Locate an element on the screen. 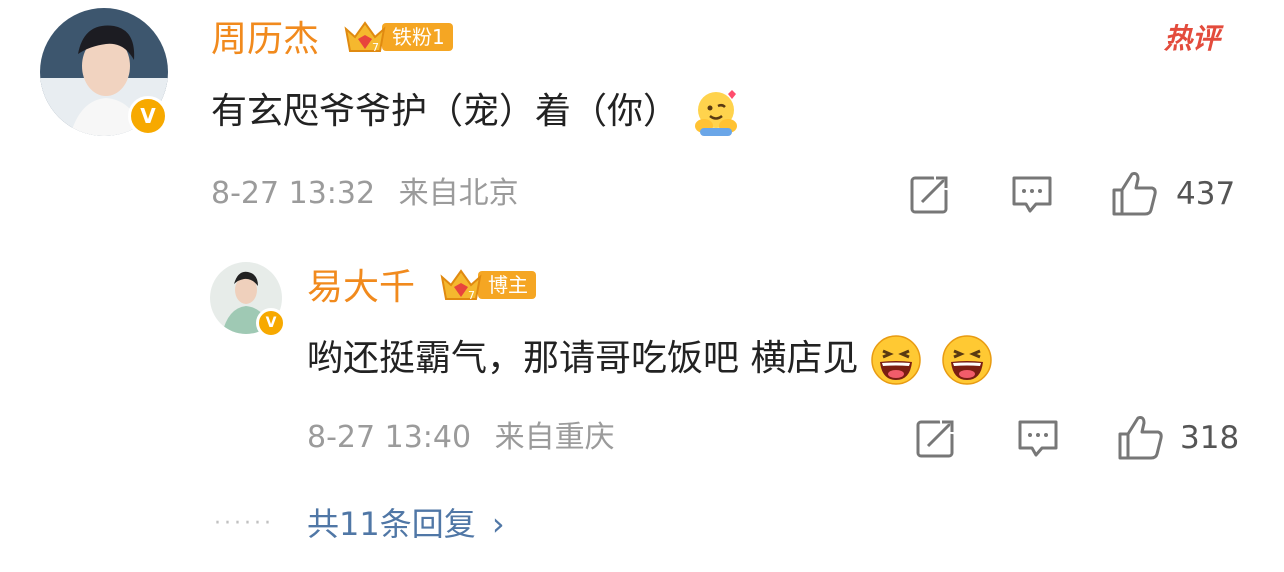 The height and width of the screenshot is (572, 1284). chevron-right-icon: › is located at coordinates (498, 524).